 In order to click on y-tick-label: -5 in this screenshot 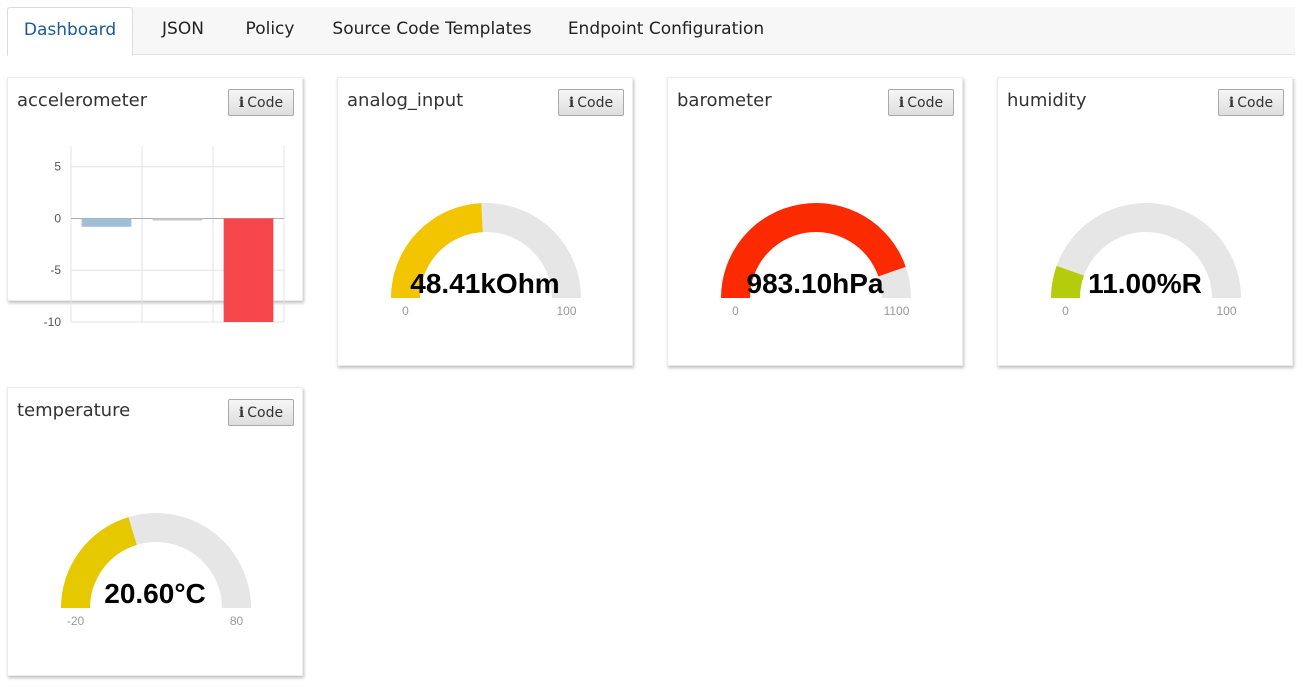, I will do `click(55, 270)`.